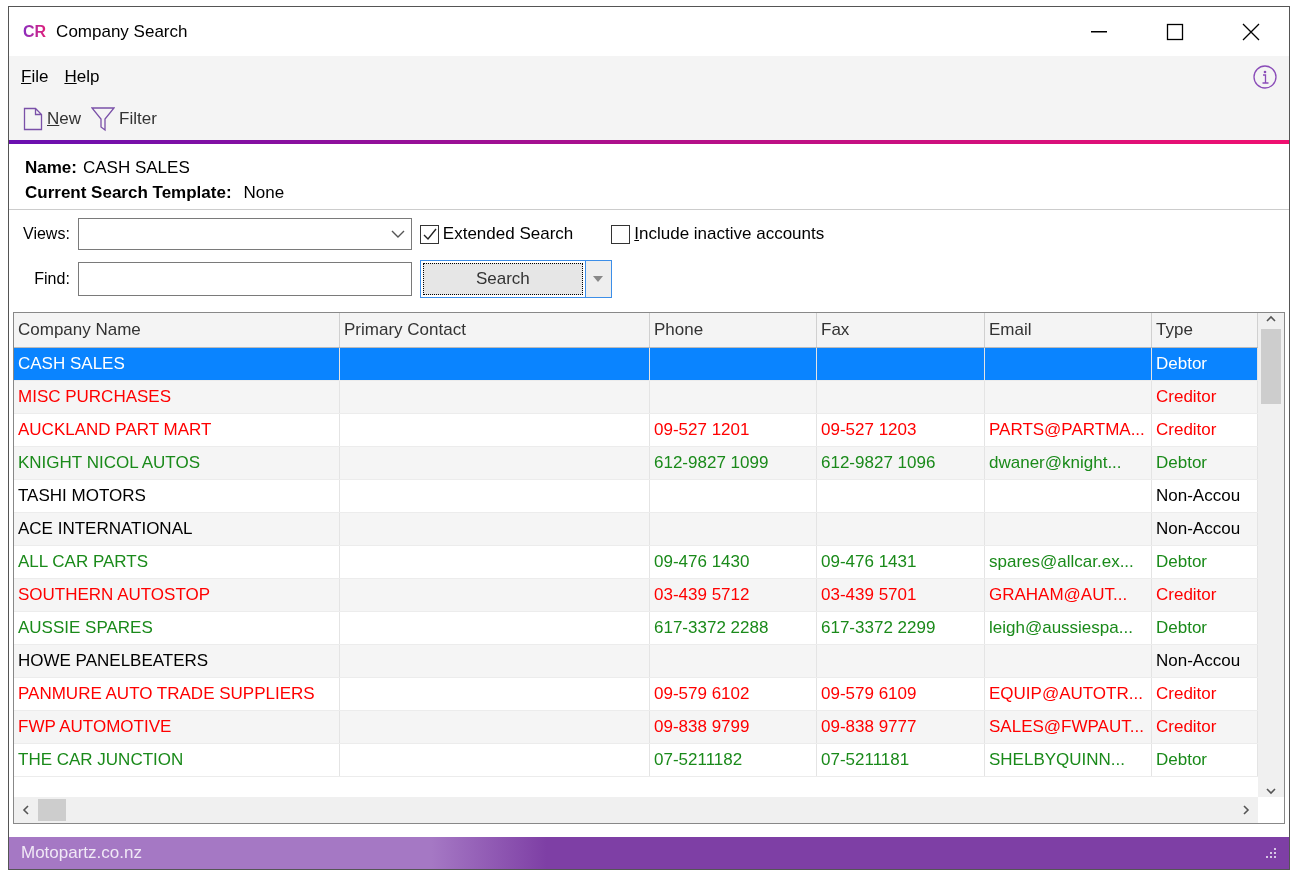  I want to click on toolbar-button: New, so click(52, 119).